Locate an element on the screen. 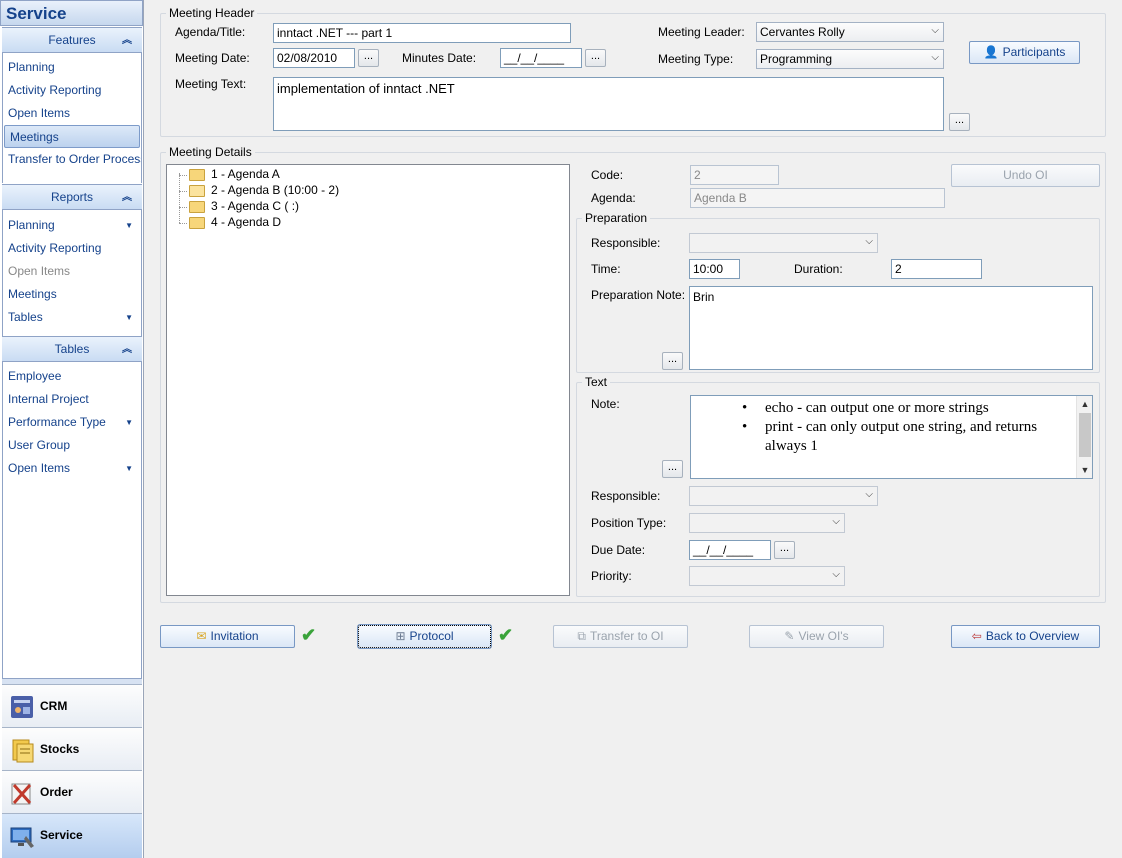 This screenshot has height=858, width=1122. table-item-performance-type: Performance Type ▼ is located at coordinates (72, 422).